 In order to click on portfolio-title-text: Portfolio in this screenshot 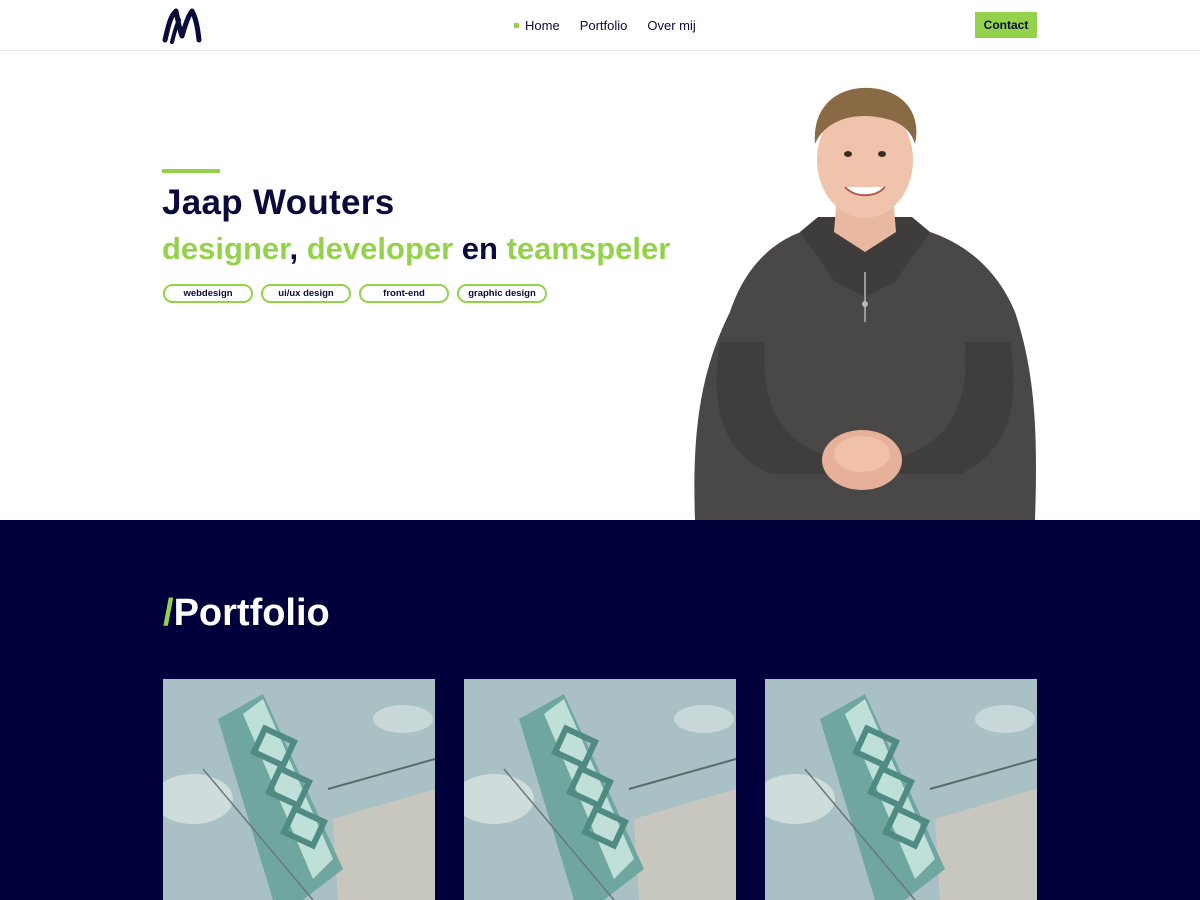, I will do `click(251, 613)`.